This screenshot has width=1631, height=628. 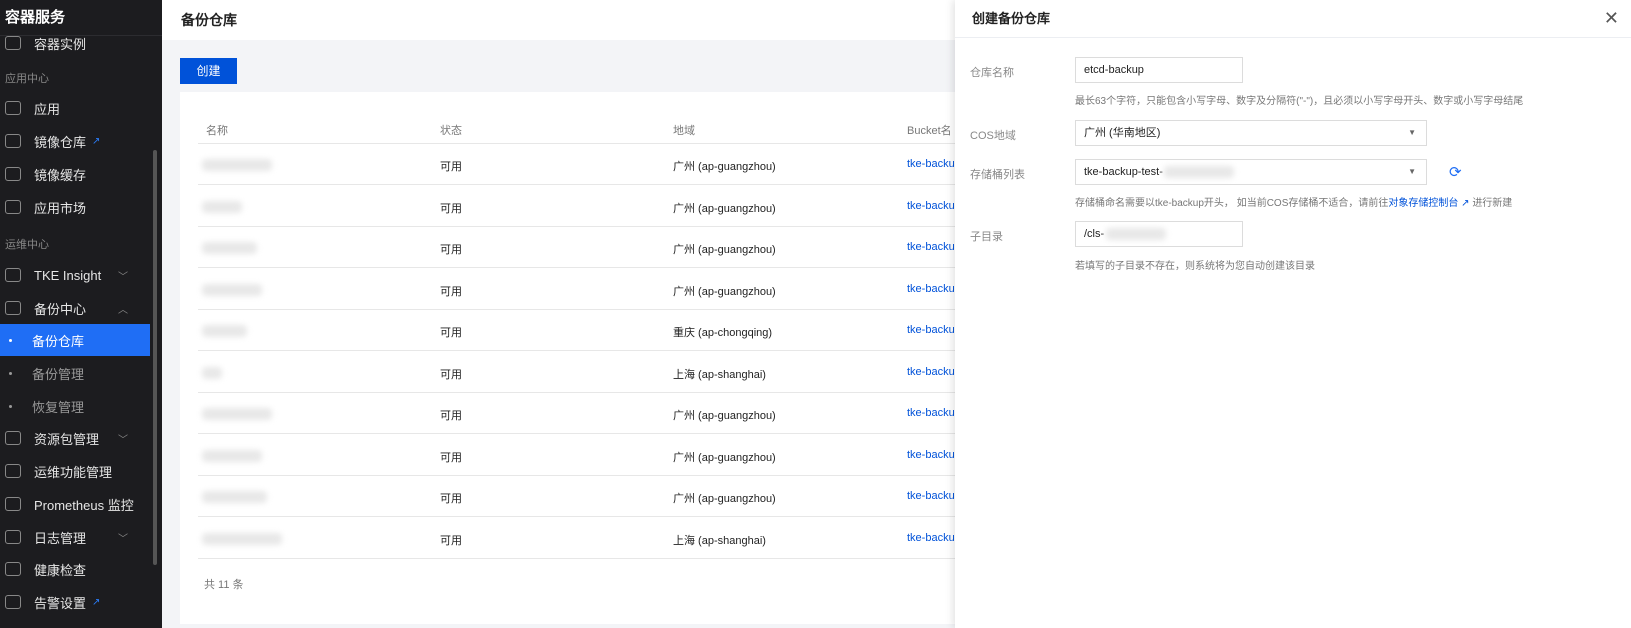 I want to click on sidebar-item: 运维功能管理, so click(x=75, y=471).